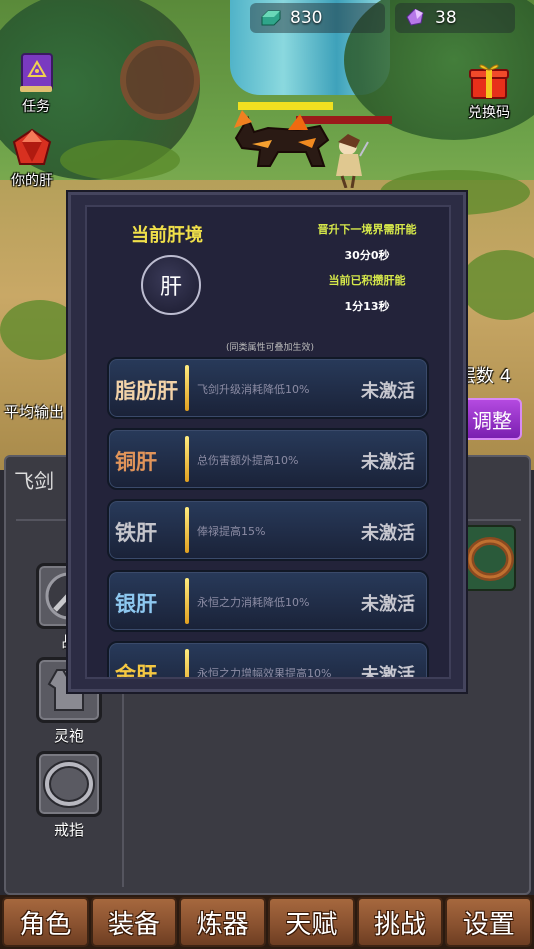  I want to click on accumulated-energy-value: 1分13秒, so click(367, 306).